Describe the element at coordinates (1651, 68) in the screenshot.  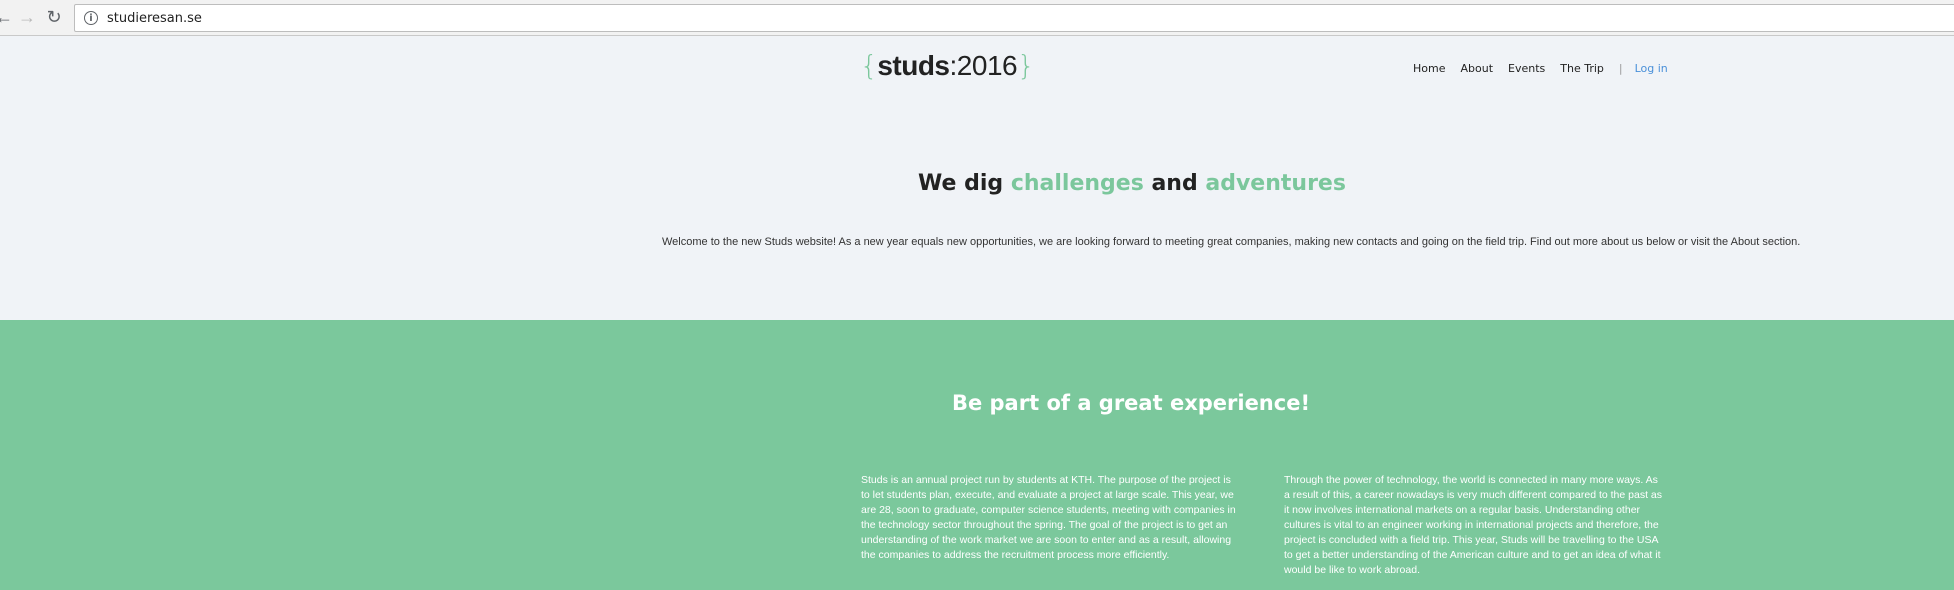
I see `login-link: Log in` at that location.